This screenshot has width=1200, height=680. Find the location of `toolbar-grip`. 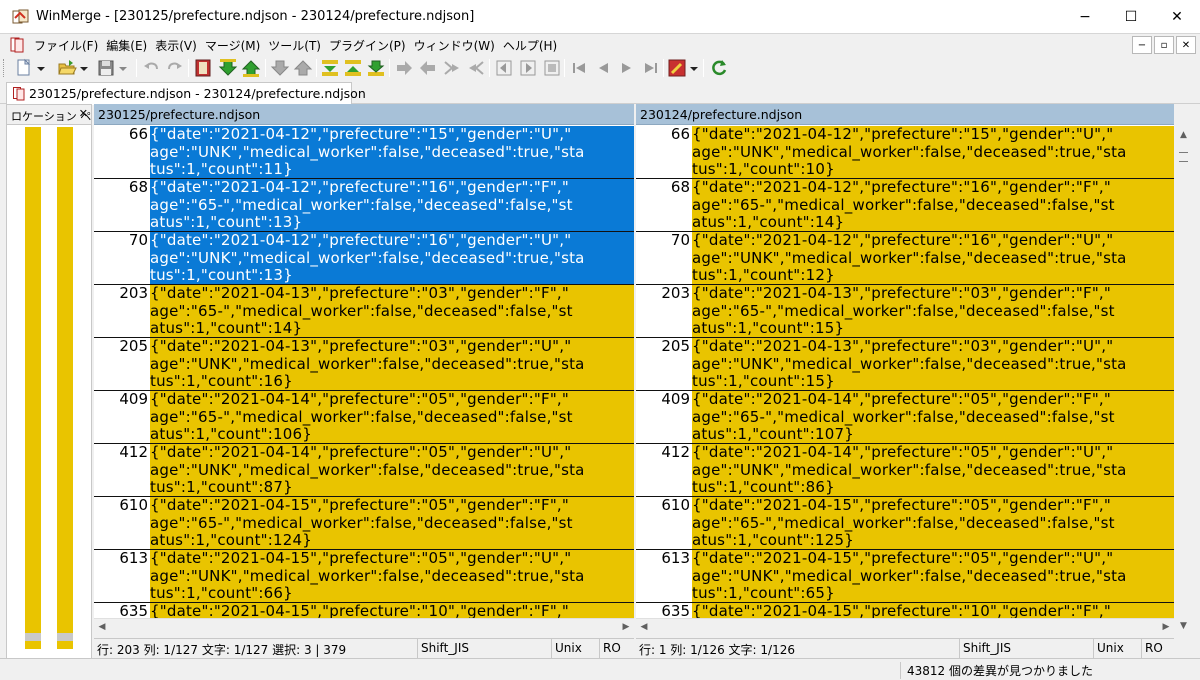

toolbar-grip is located at coordinates (4, 68).